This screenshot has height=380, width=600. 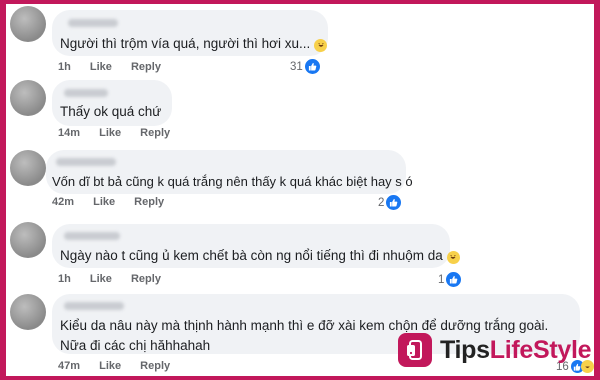 What do you see at coordinates (116, 202) in the screenshot?
I see `comment-meta: 42m Like Reply` at bounding box center [116, 202].